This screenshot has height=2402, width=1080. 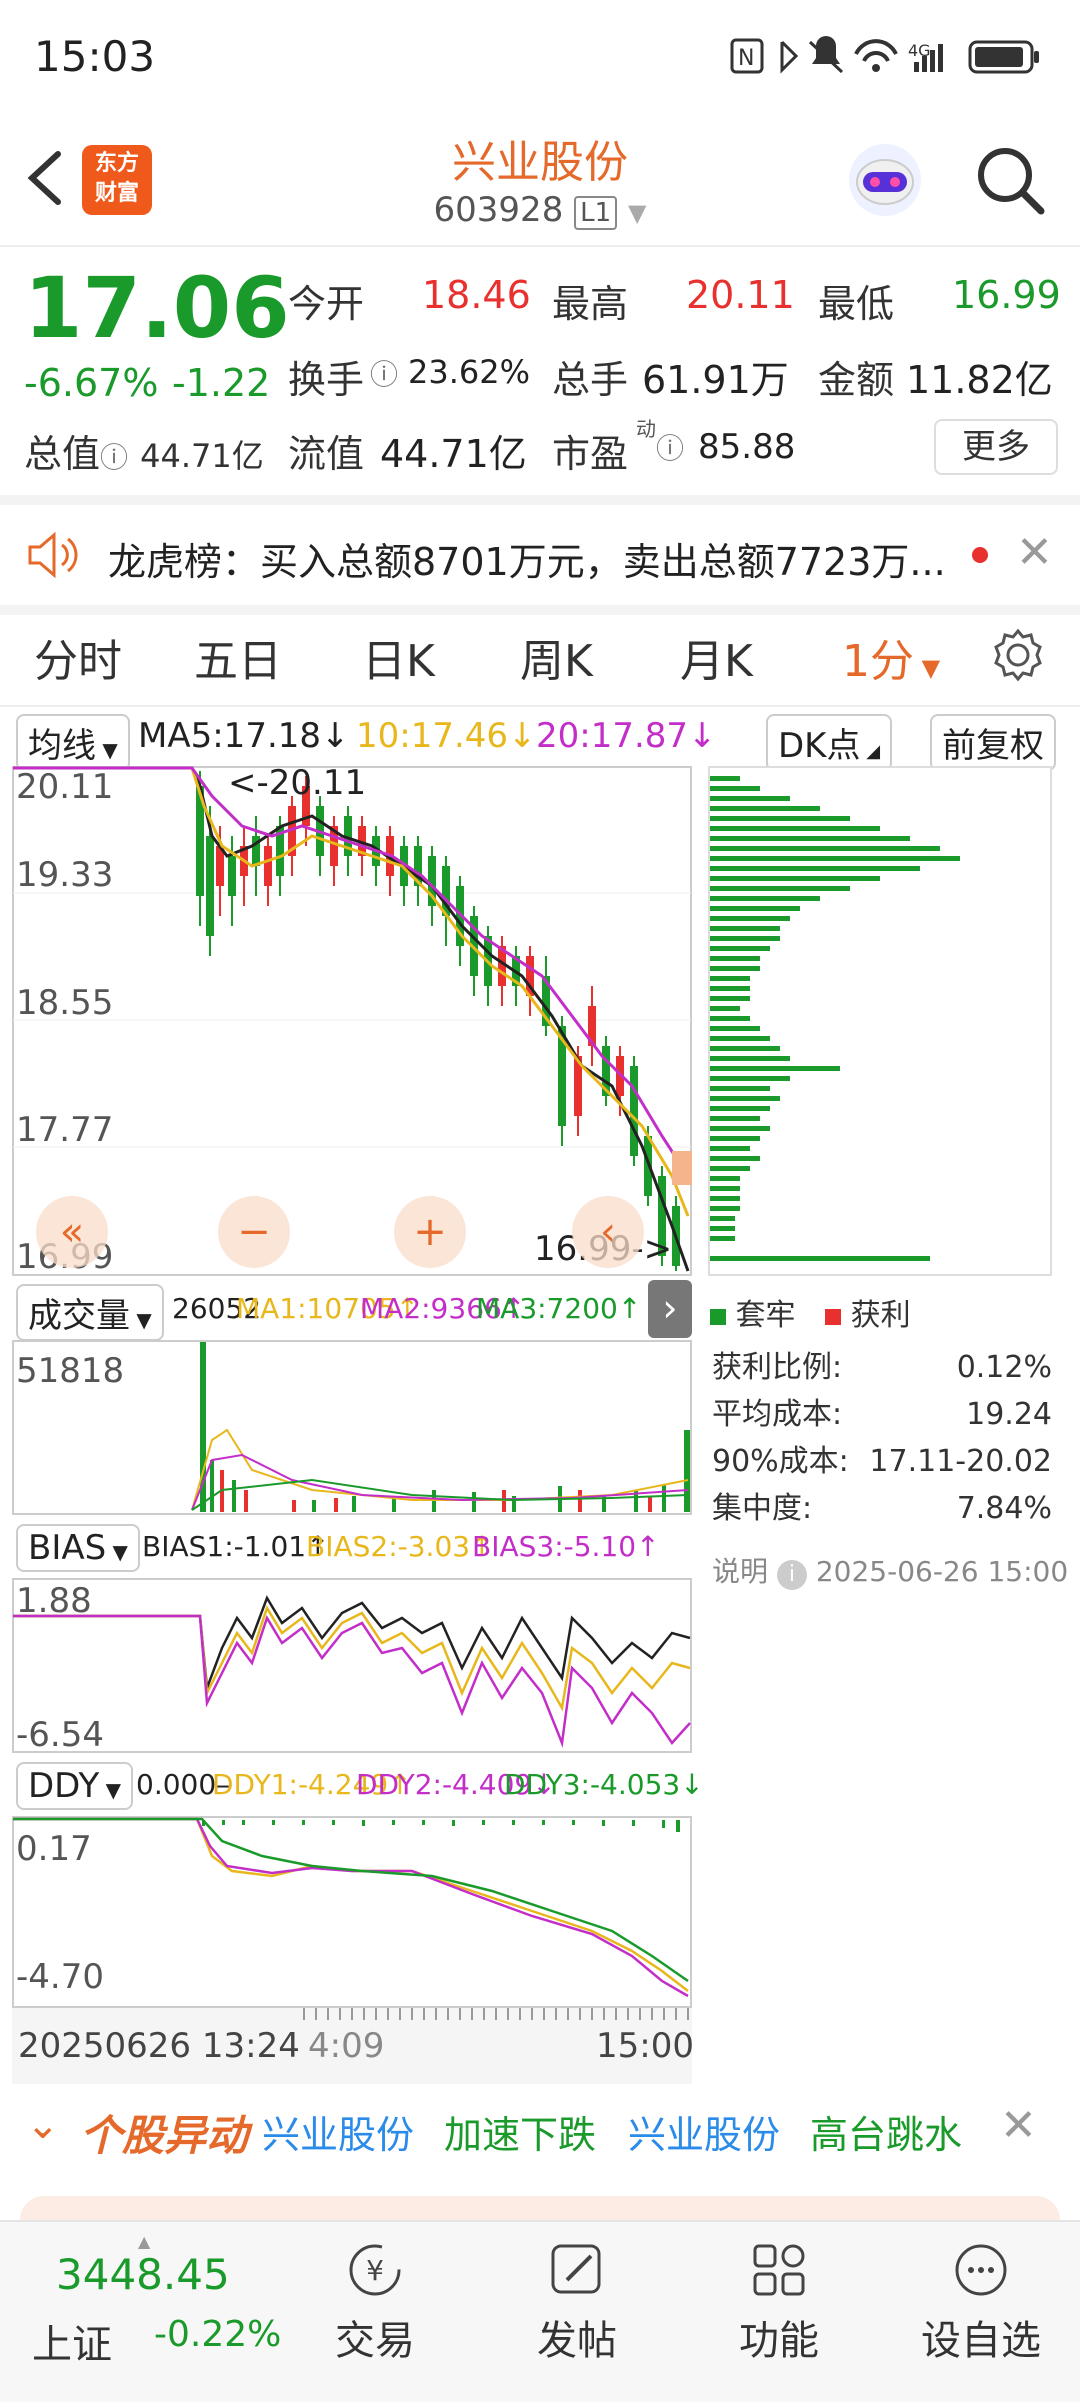 I want to click on ma5-value: MA5:17.18↓, so click(x=244, y=736).